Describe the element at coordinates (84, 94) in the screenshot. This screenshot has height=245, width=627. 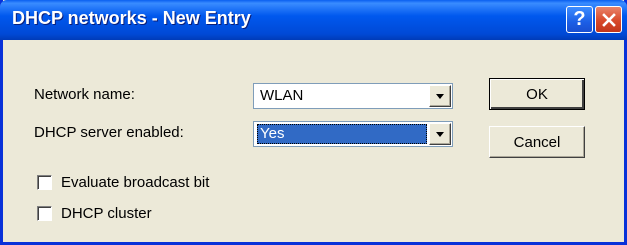
I see `network-name-label: Network name:` at that location.